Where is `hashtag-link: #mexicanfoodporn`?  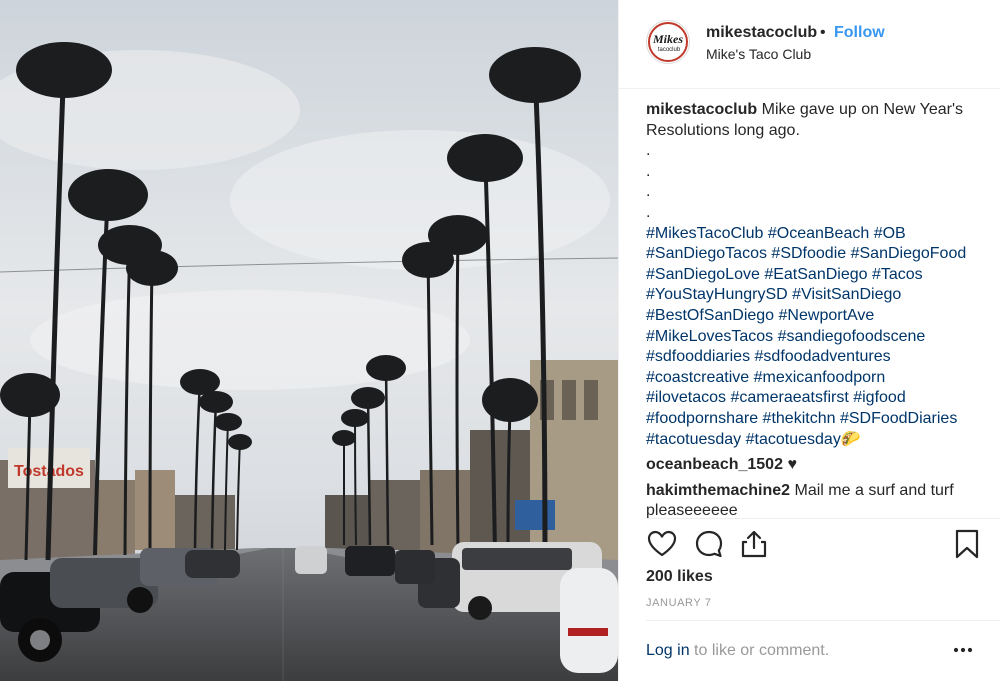
hashtag-link: #mexicanfoodporn is located at coordinates (820, 377).